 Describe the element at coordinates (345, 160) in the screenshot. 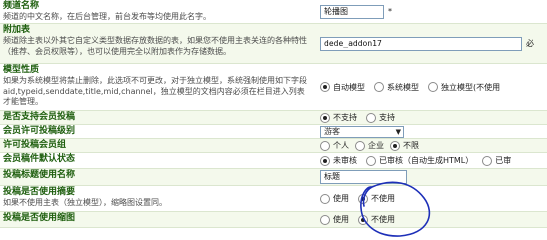

I see `option-label: 未审核` at that location.